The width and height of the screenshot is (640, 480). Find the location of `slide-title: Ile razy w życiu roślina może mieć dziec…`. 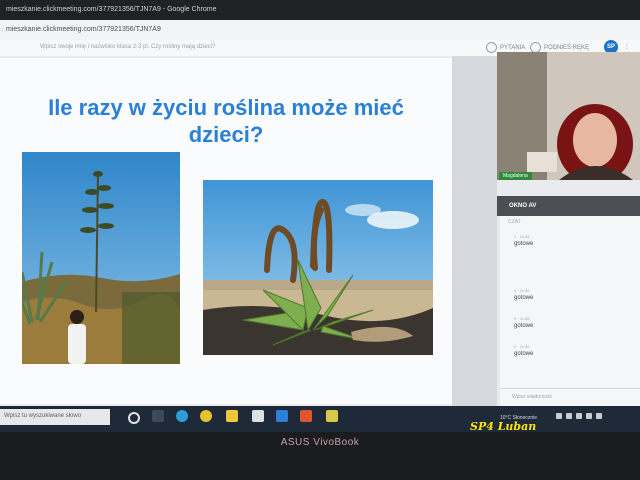

slide-title: Ile razy w życiu roślina może mieć dziec… is located at coordinates (226, 121).